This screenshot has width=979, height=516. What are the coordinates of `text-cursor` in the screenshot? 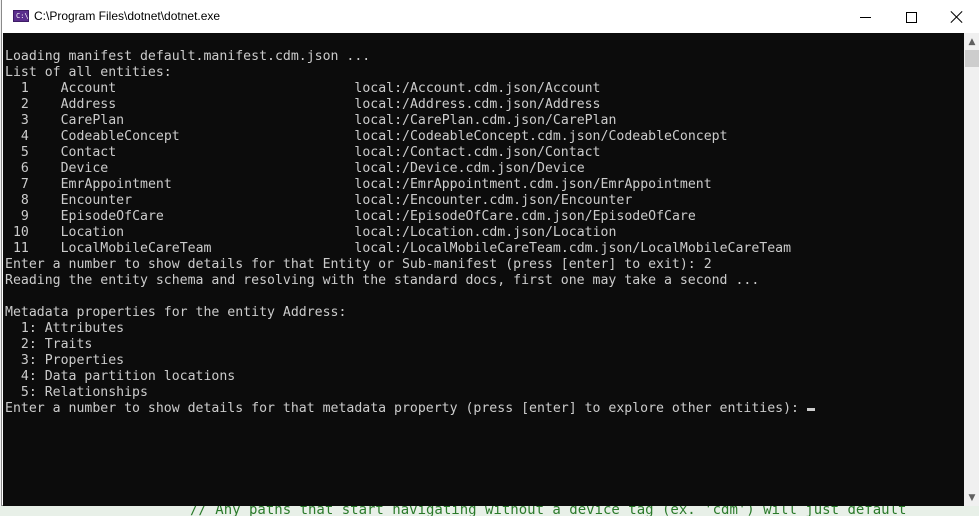 It's located at (810, 409).